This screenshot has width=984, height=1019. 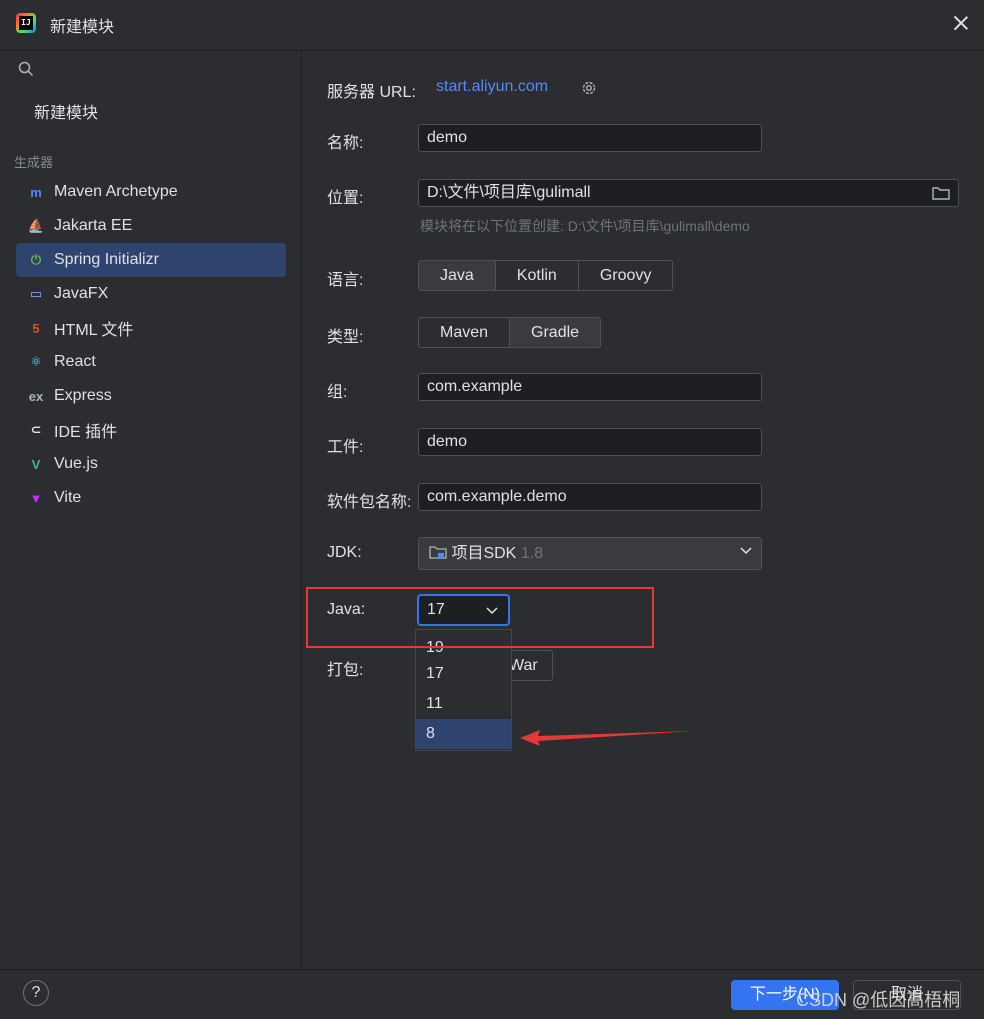 I want to click on type-option: Gradle, so click(x=555, y=332).